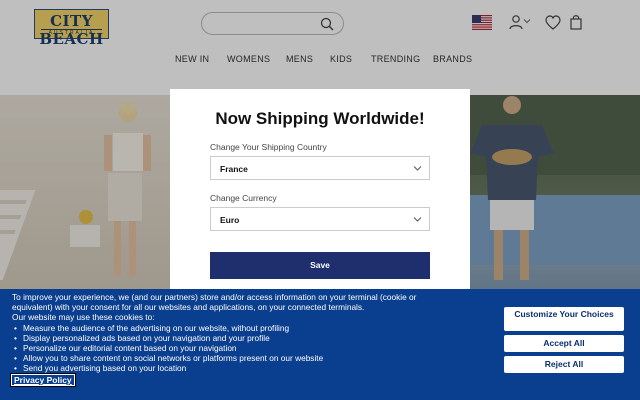  Describe the element at coordinates (320, 265) in the screenshot. I see `save-button: Save` at that location.